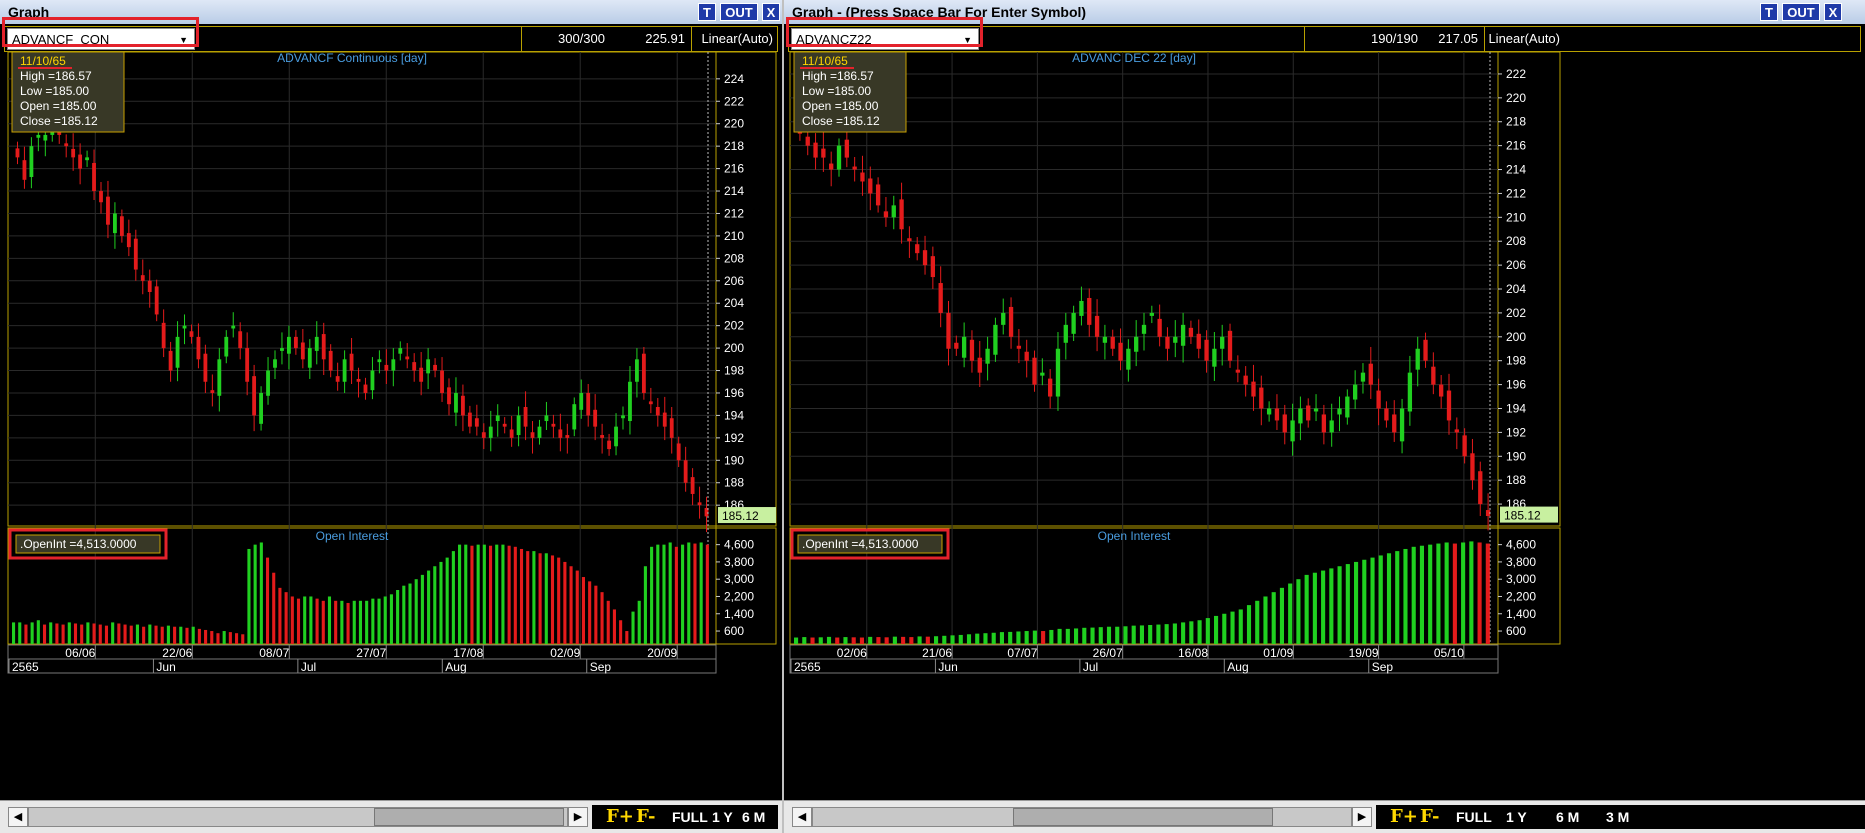 The width and height of the screenshot is (1865, 833). What do you see at coordinates (1022, 653) in the screenshot?
I see `x-date-label: 07/07` at bounding box center [1022, 653].